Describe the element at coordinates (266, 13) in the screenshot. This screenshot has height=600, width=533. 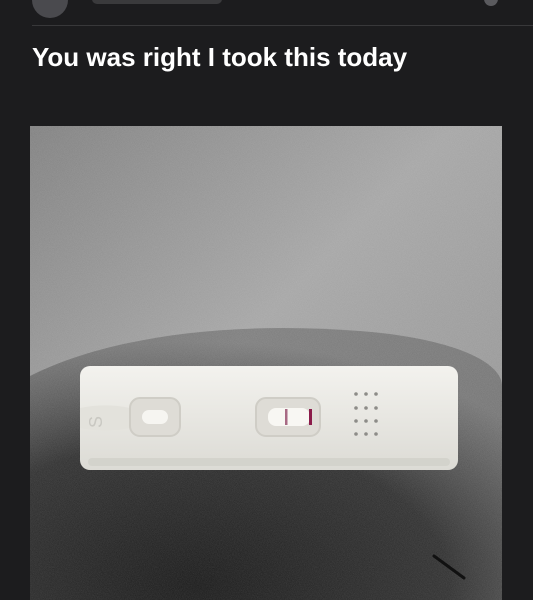
I see `post-header` at that location.